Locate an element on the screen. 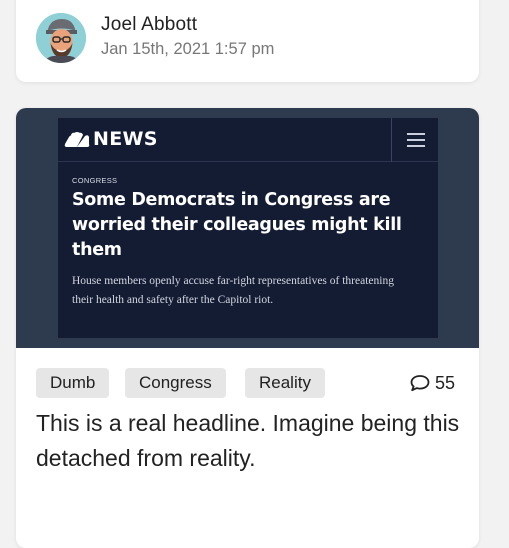  tag-dumb: Dumb is located at coordinates (73, 383).